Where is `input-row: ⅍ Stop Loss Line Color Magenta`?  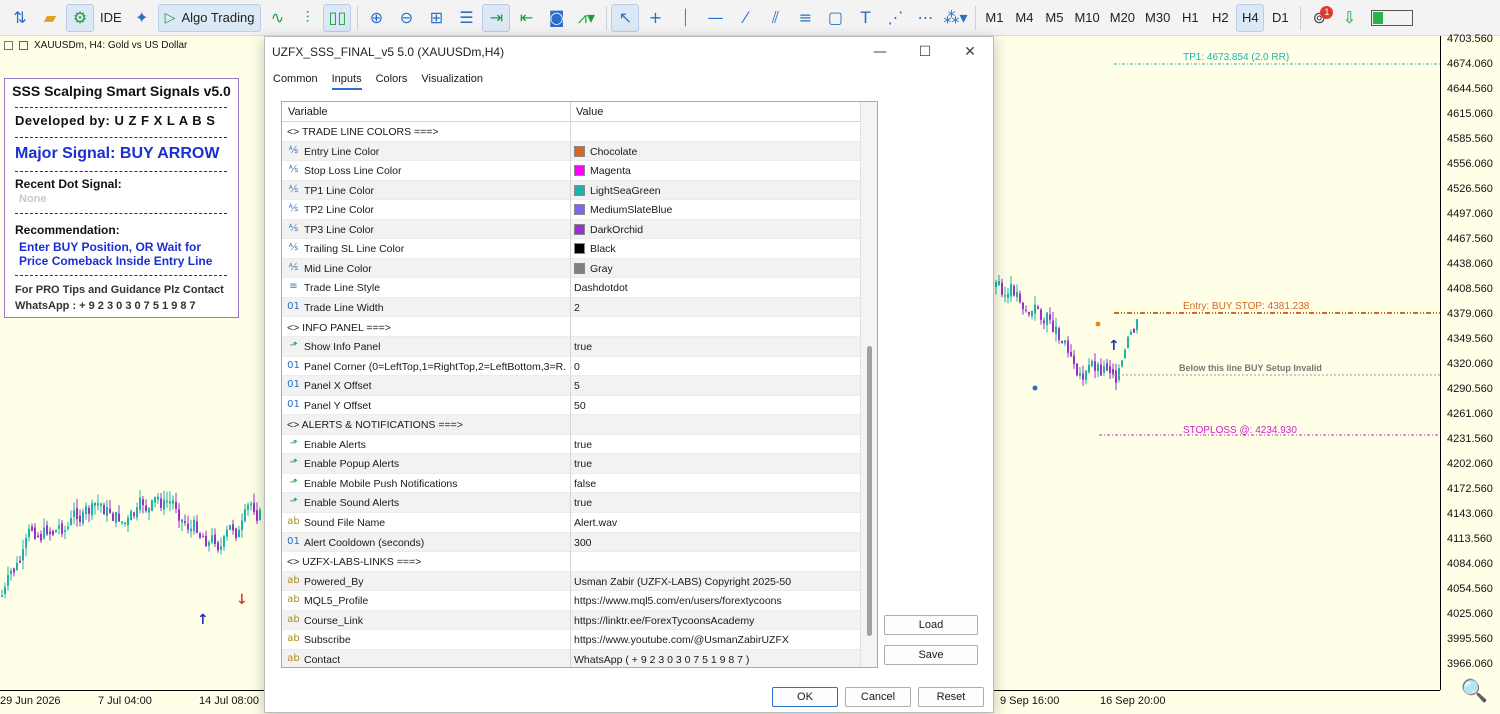
input-row: ⅍ Stop Loss Line Color Magenta is located at coordinates (571, 171).